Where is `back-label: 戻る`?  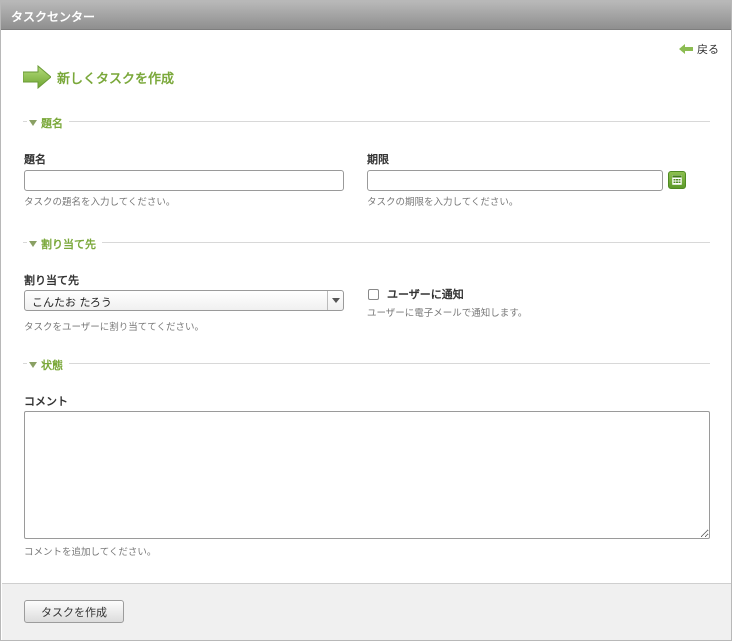
back-label: 戻る is located at coordinates (708, 49).